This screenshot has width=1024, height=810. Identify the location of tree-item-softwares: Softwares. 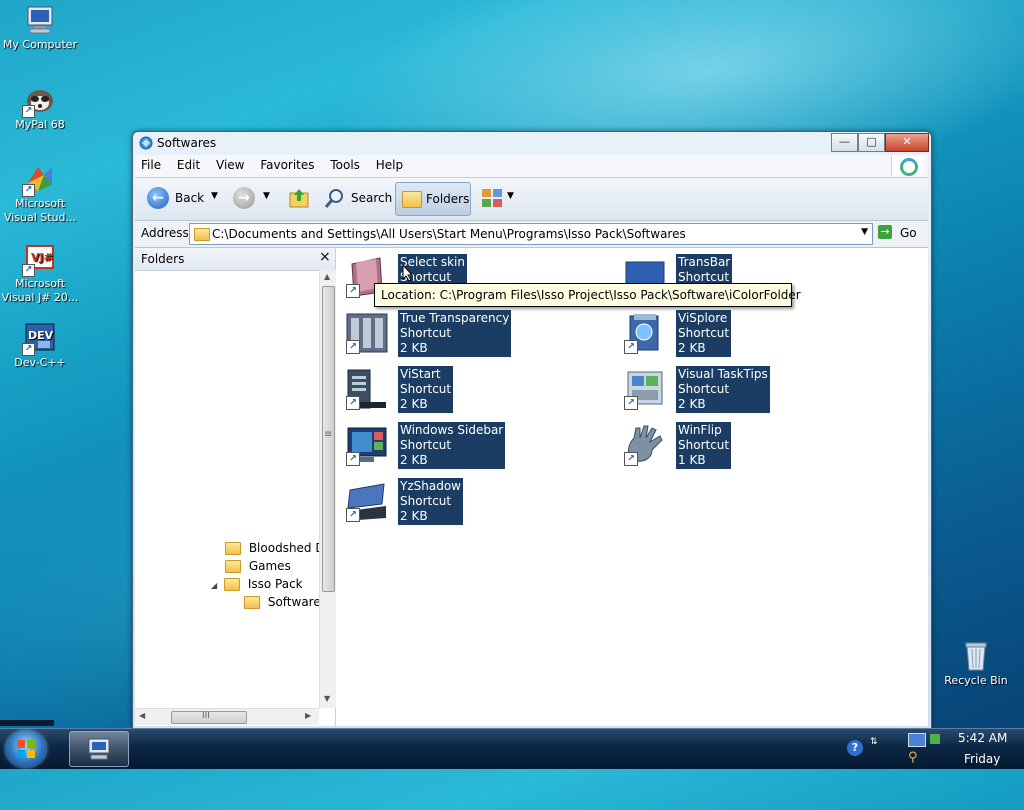
(285, 602).